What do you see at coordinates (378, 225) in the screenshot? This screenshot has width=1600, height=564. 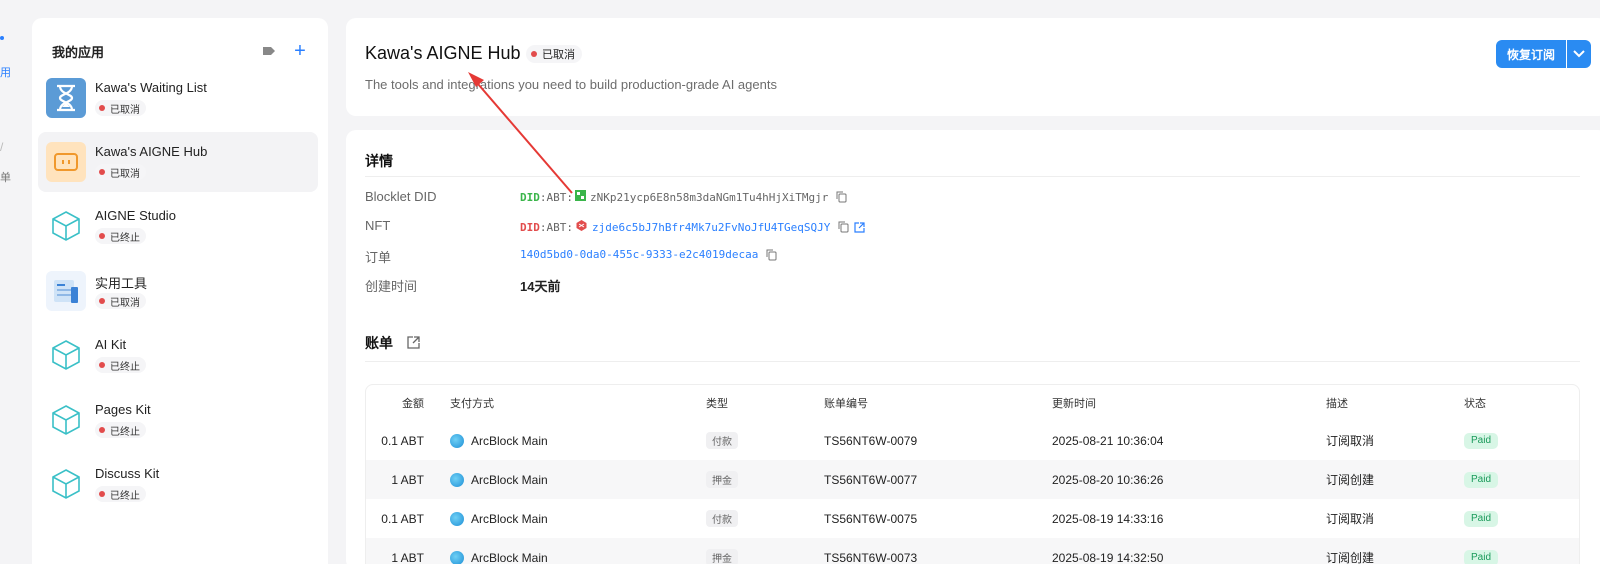 I see `nft-label: NFT` at bounding box center [378, 225].